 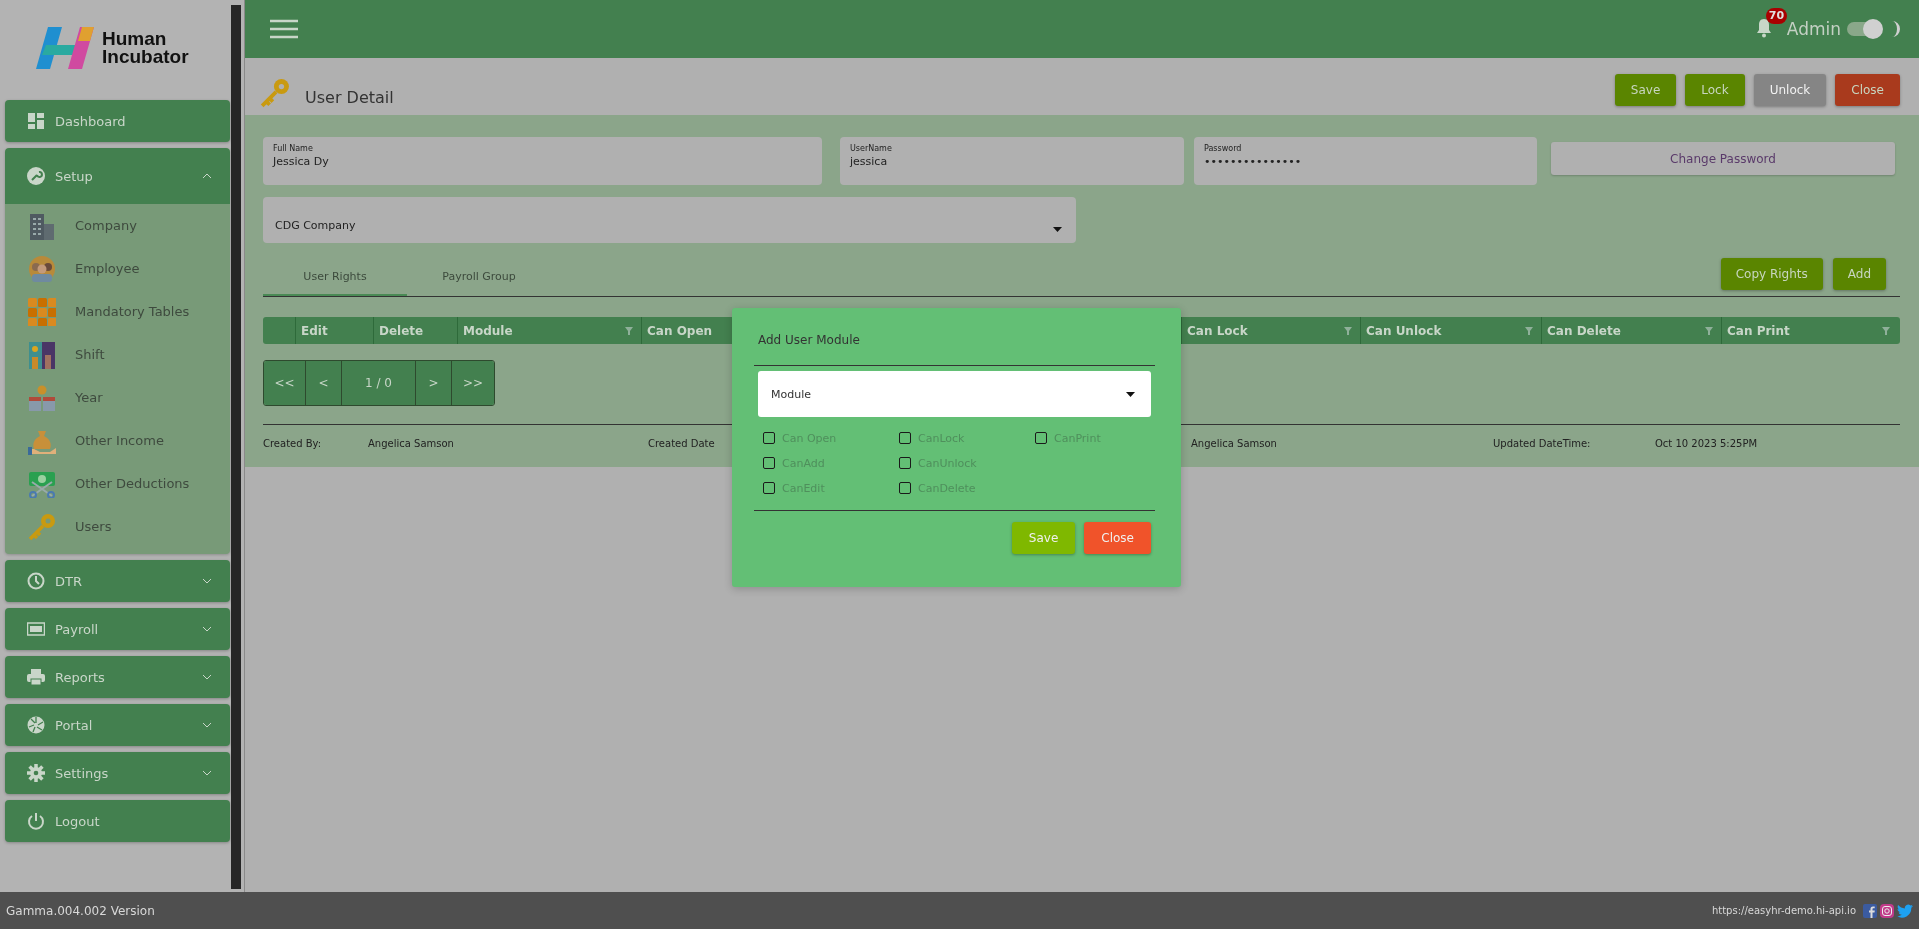 I want to click on dashboard-icon, so click(x=36, y=121).